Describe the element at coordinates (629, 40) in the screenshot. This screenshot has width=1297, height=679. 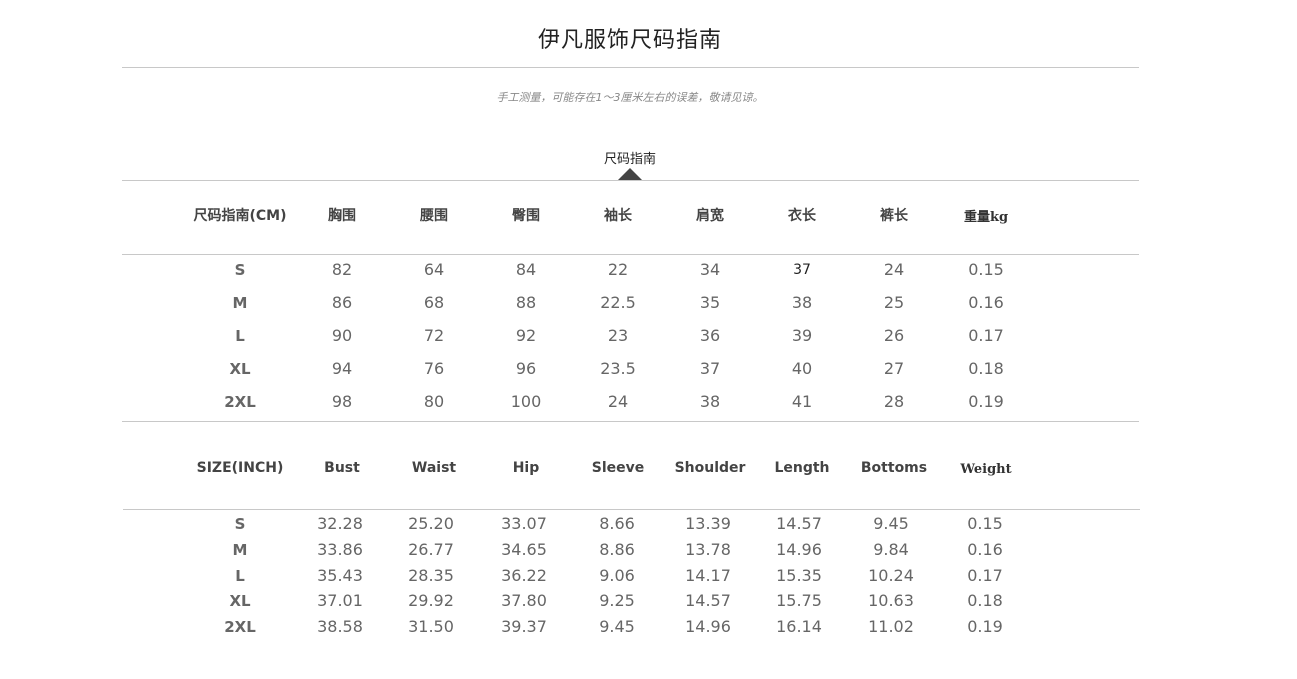
I see `page-title: 伊凡服饰尺码指南` at that location.